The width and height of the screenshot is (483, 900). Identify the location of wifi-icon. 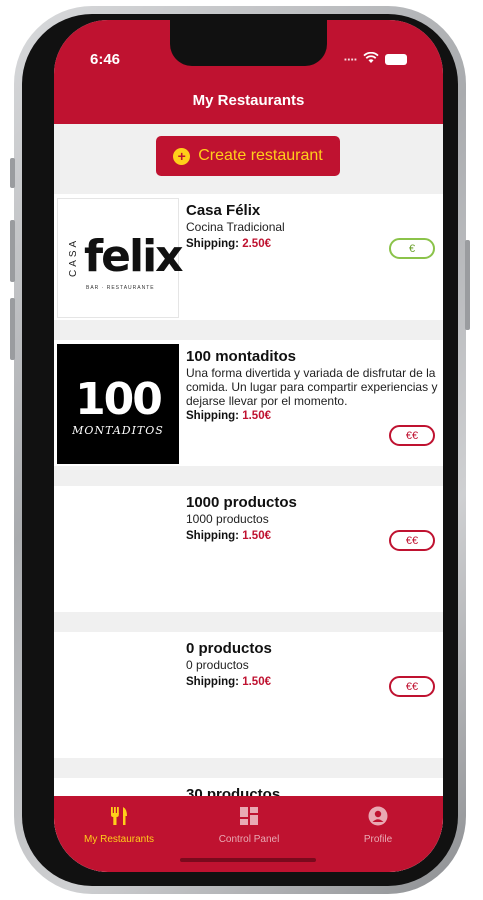
(371, 59).